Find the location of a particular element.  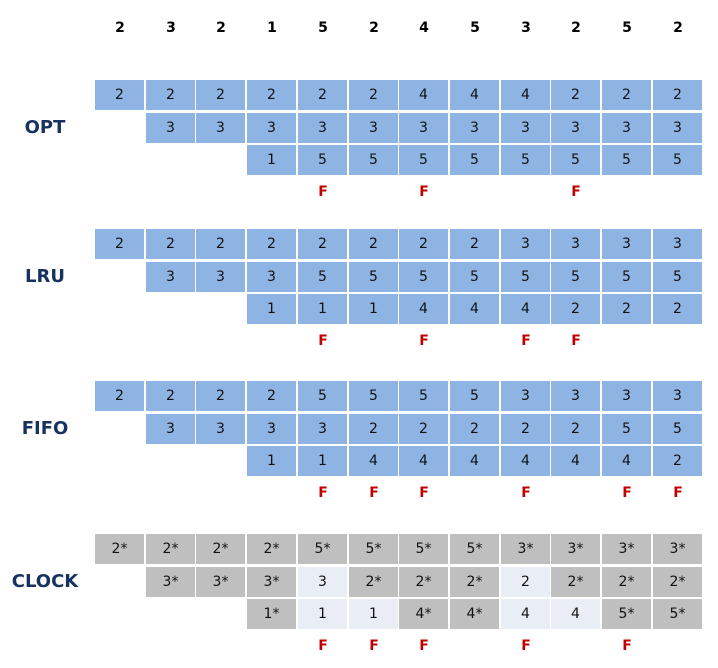

frame-cell: 1* is located at coordinates (271, 614).